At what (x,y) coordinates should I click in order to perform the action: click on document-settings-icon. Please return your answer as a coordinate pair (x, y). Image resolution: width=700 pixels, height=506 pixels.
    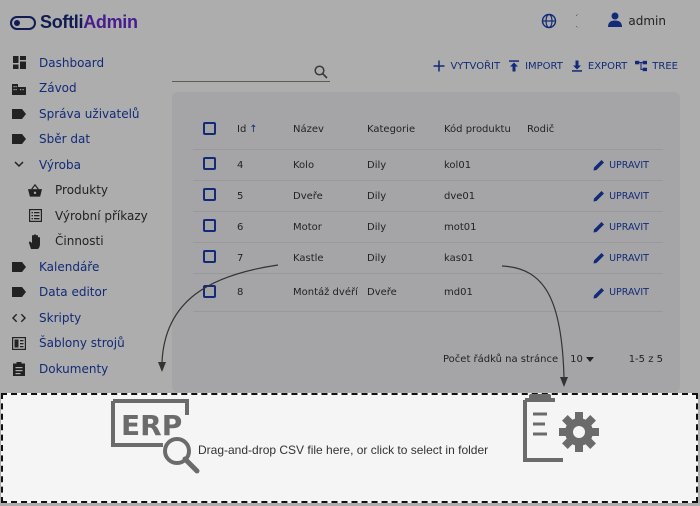
    Looking at the image, I should click on (561, 428).